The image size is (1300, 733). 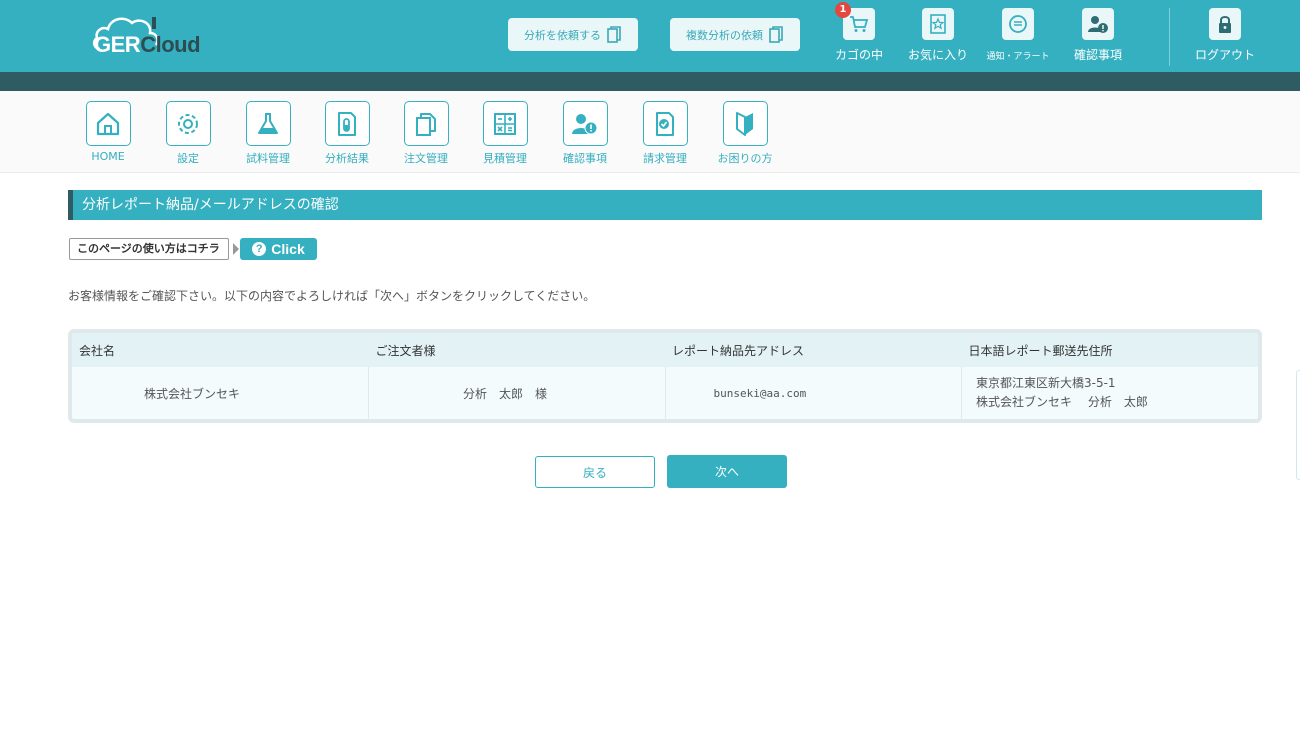 What do you see at coordinates (937, 55) in the screenshot?
I see `favorites-label: お気に入り` at bounding box center [937, 55].